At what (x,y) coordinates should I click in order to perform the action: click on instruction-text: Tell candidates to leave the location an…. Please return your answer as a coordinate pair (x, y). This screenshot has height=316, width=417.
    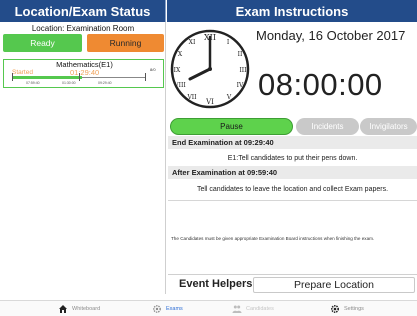
    Looking at the image, I should click on (292, 190).